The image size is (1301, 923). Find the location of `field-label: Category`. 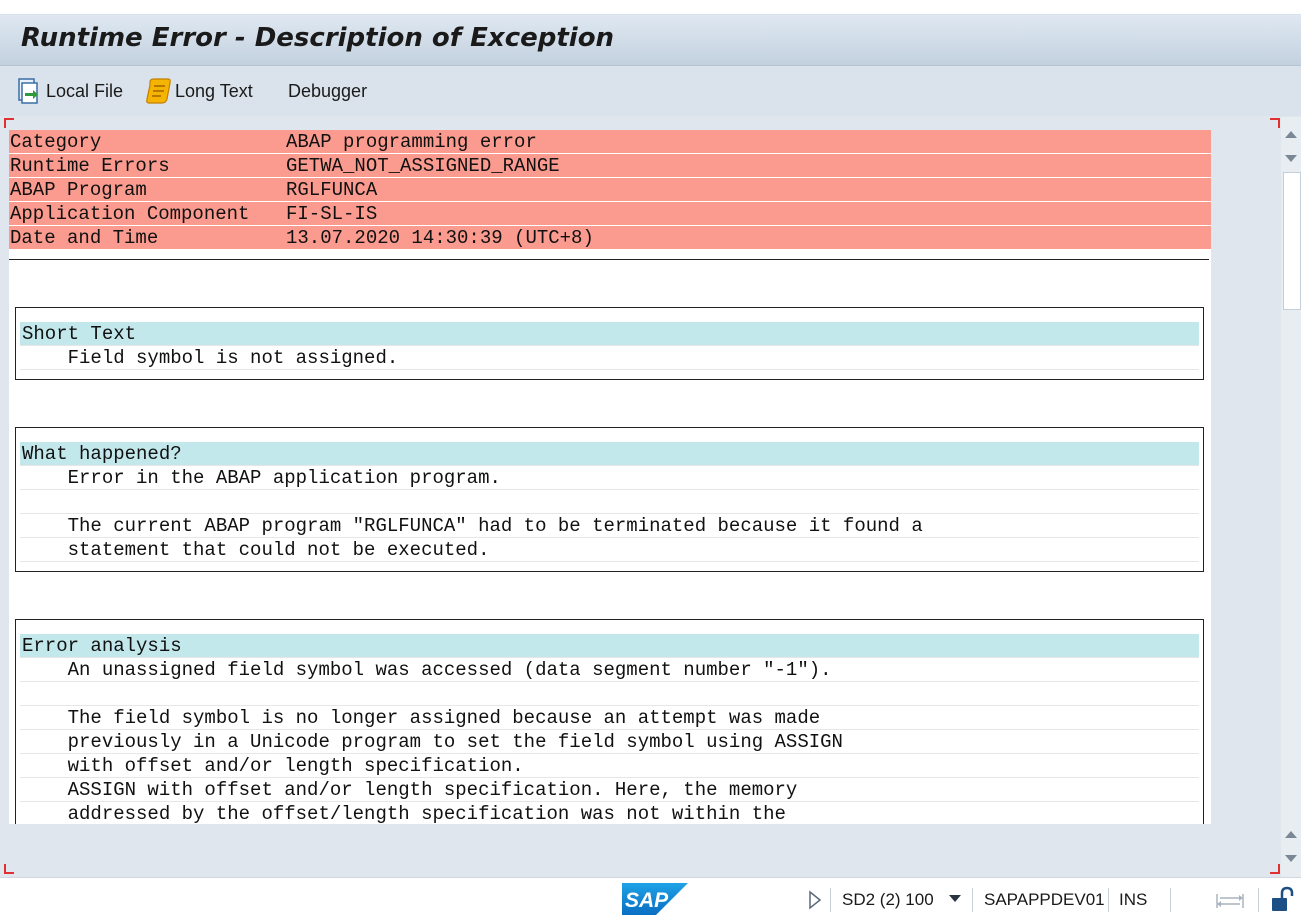

field-label: Category is located at coordinates (56, 142).